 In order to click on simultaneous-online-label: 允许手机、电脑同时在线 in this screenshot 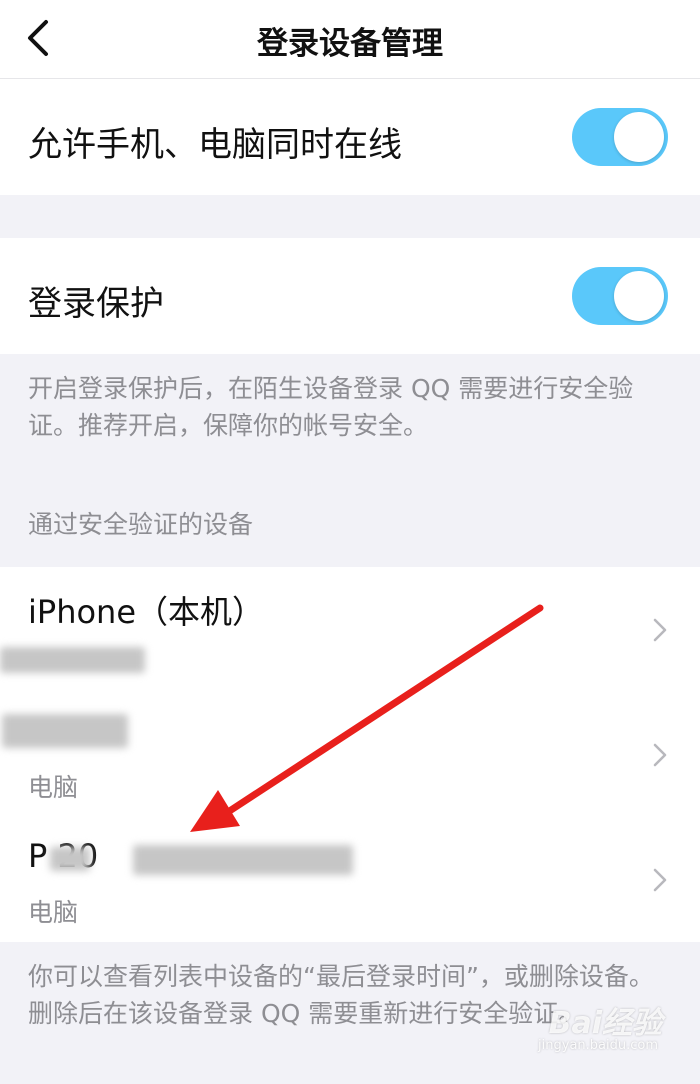, I will do `click(215, 145)`.